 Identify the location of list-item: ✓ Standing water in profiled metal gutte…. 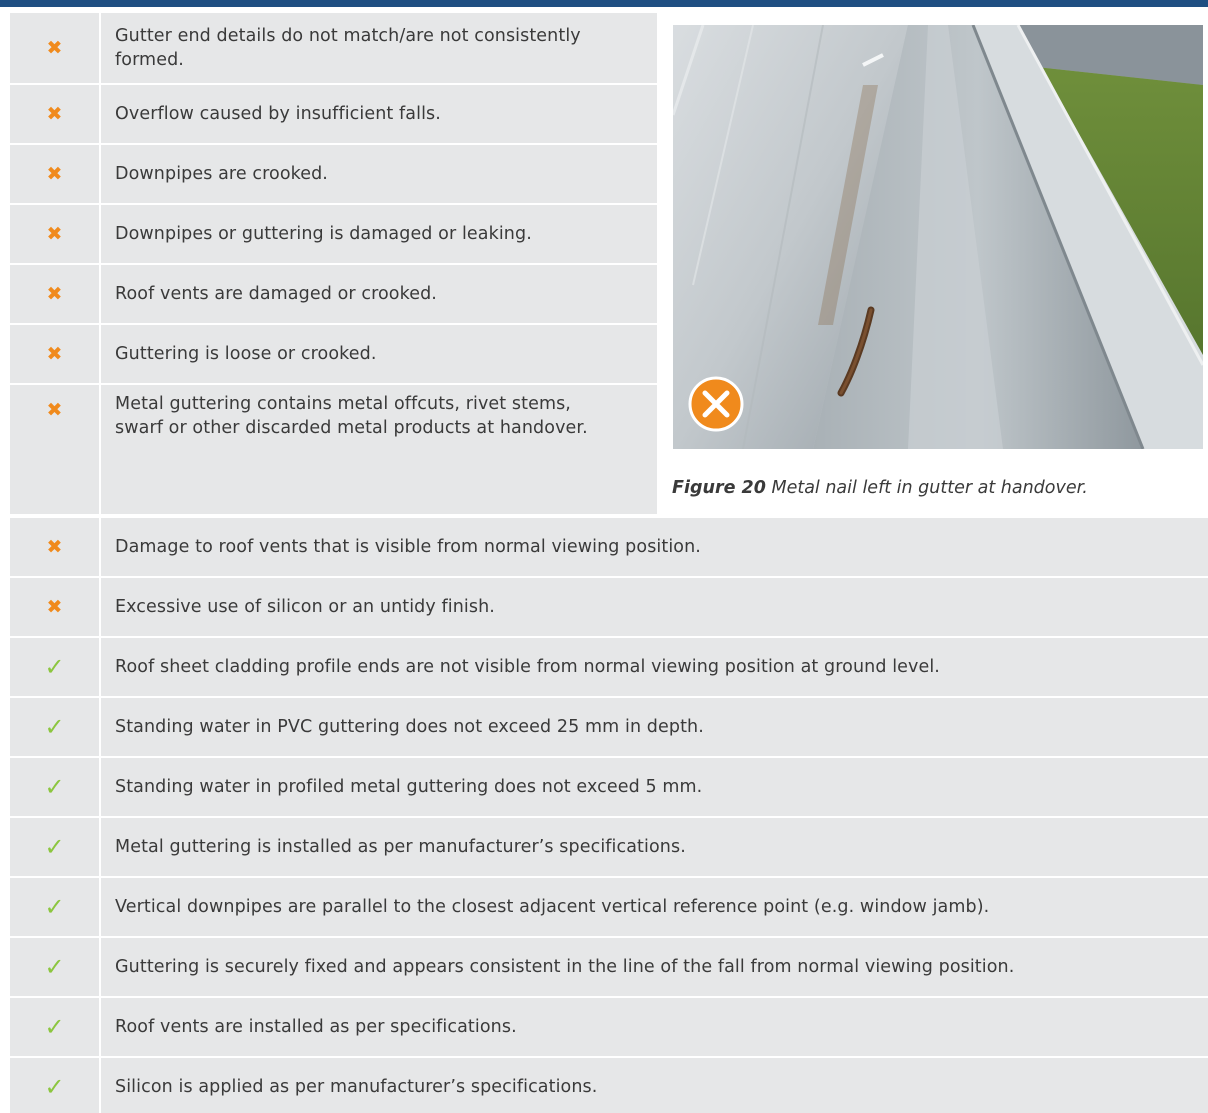
(609, 787).